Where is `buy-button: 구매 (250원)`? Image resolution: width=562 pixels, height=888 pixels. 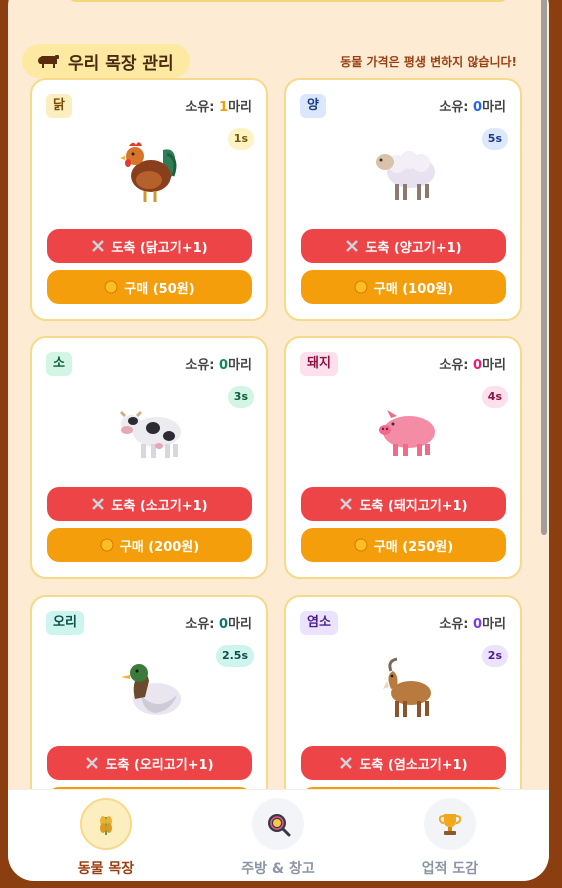 buy-button: 구매 (250원) is located at coordinates (403, 545).